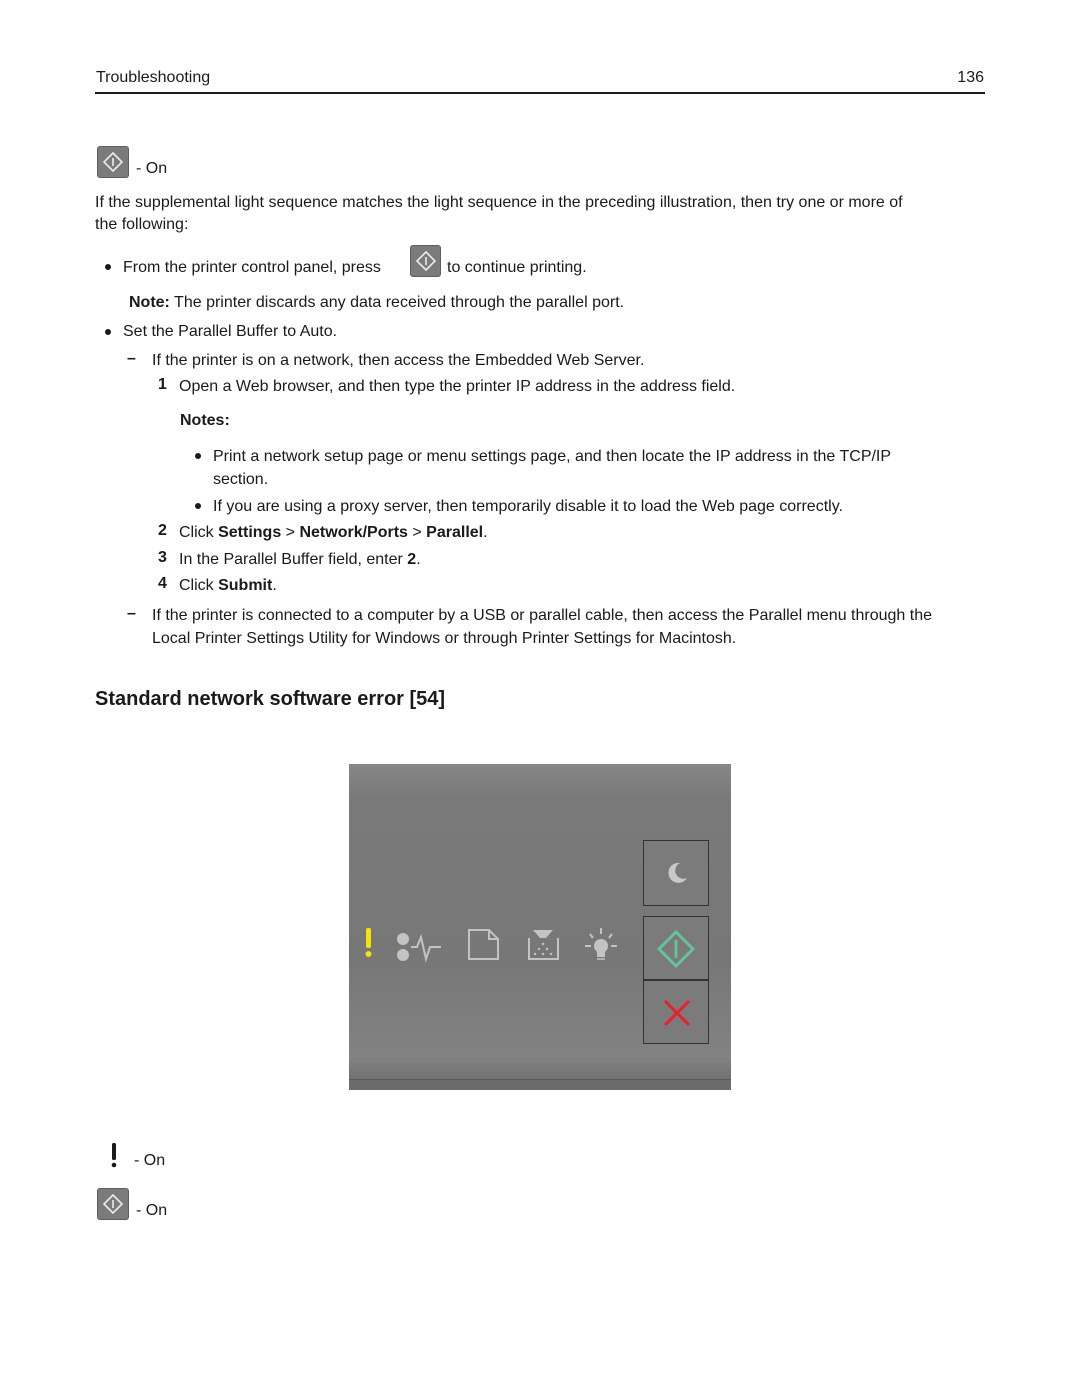 This screenshot has width=1080, height=1397. Describe the element at coordinates (162, 583) in the screenshot. I see `step-4-number: 4` at that location.